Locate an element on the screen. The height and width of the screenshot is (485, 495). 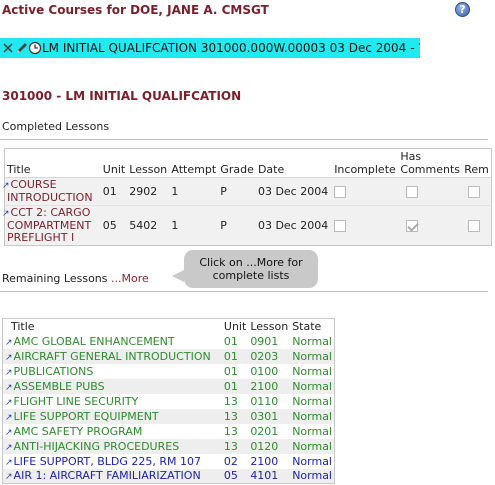
attempt-cell: 1 is located at coordinates (194, 225).